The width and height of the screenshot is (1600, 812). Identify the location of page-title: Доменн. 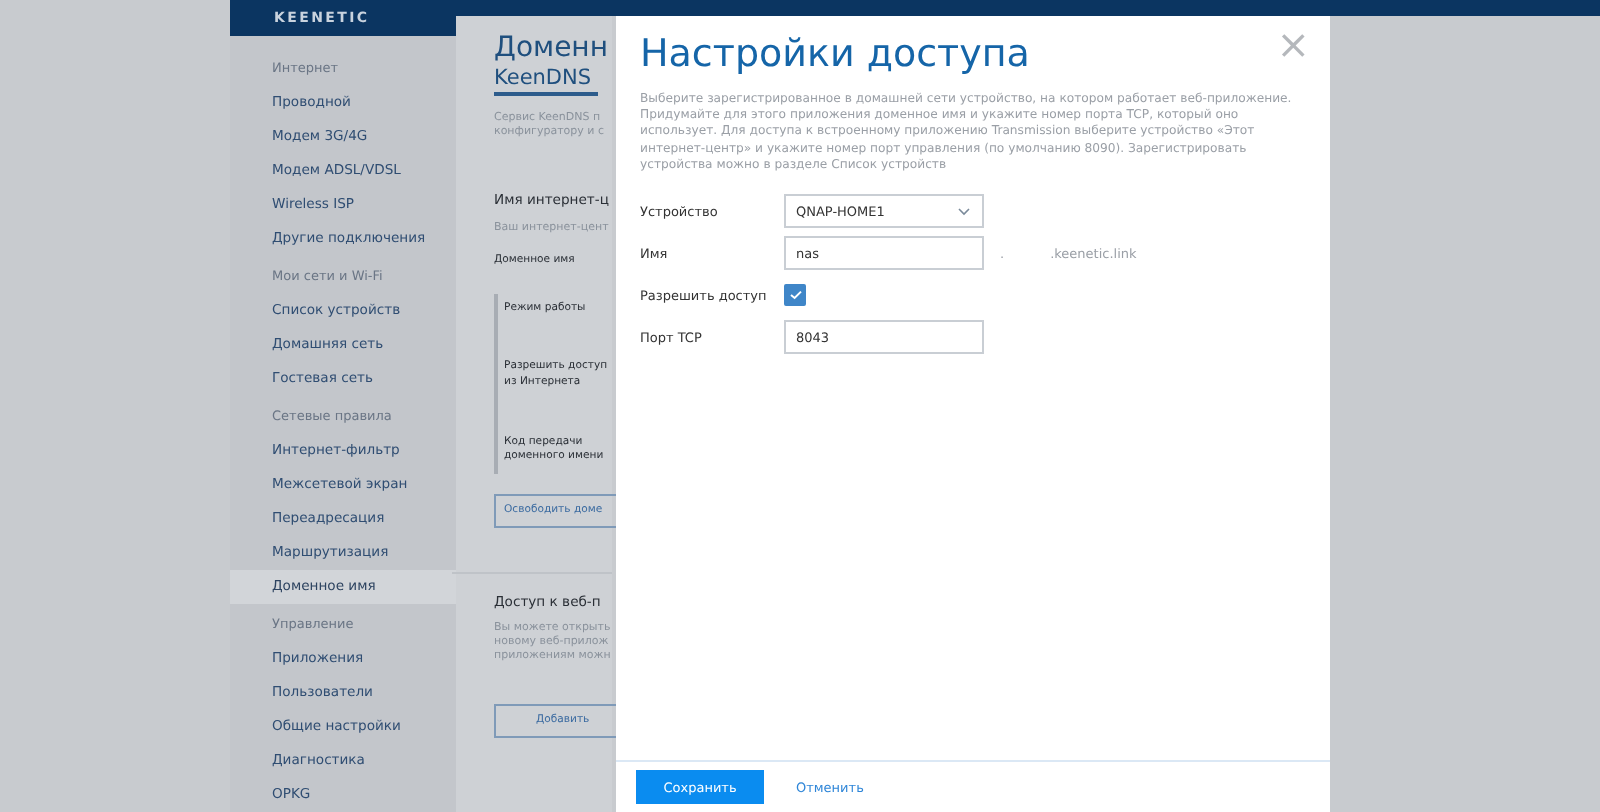
(552, 48).